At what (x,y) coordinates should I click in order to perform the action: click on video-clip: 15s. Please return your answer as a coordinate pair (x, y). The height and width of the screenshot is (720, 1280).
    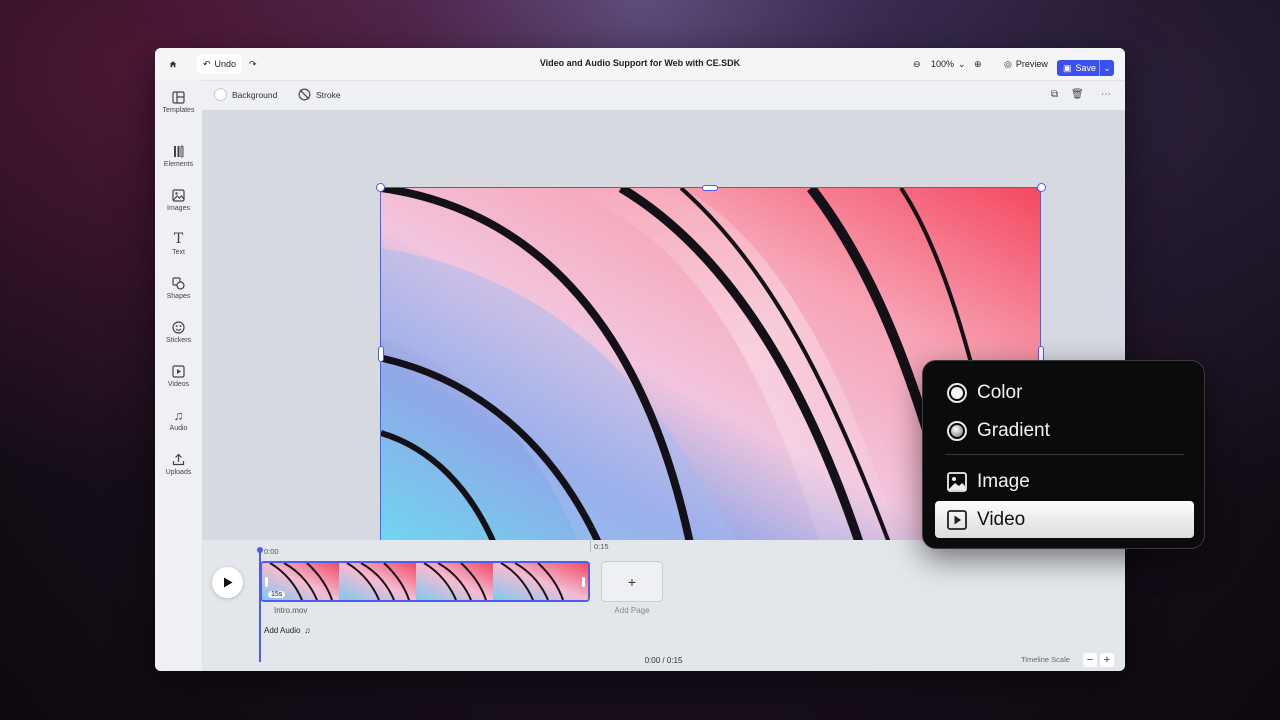
    Looking at the image, I should click on (425, 581).